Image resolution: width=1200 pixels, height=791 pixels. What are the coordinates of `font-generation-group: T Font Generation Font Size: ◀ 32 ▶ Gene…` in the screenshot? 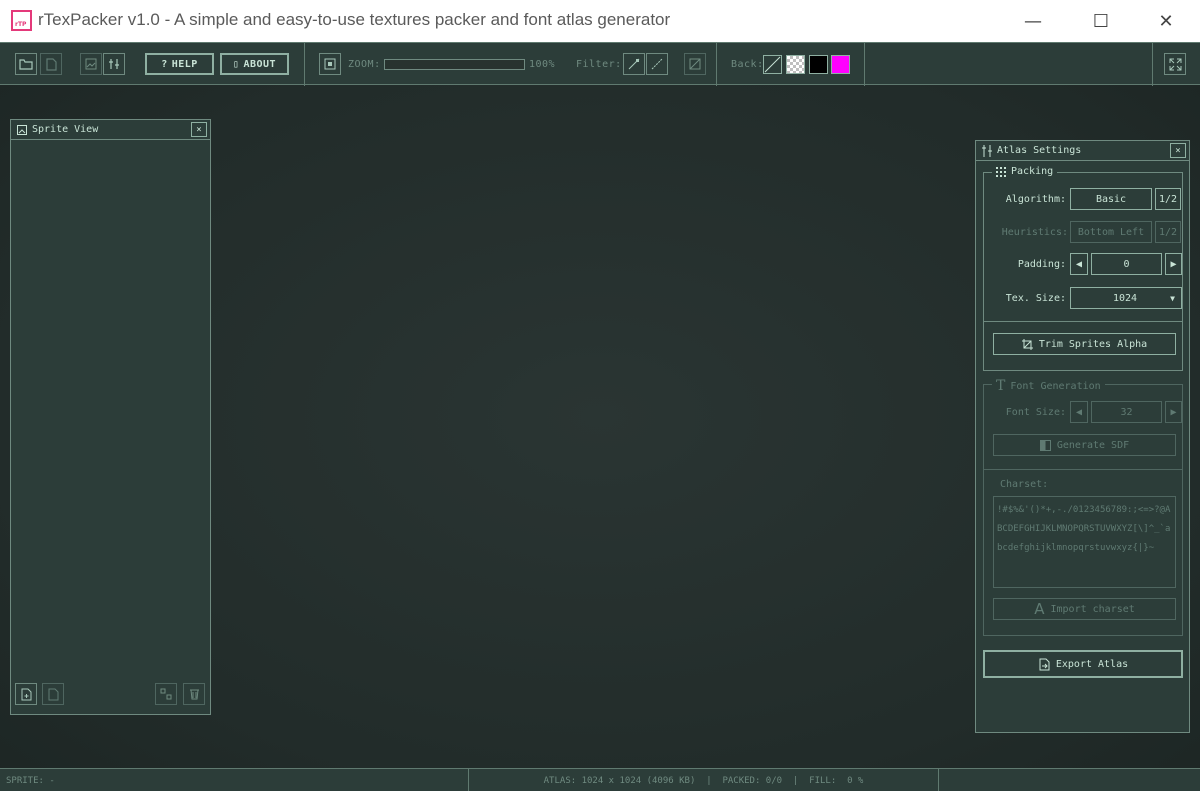 It's located at (1083, 507).